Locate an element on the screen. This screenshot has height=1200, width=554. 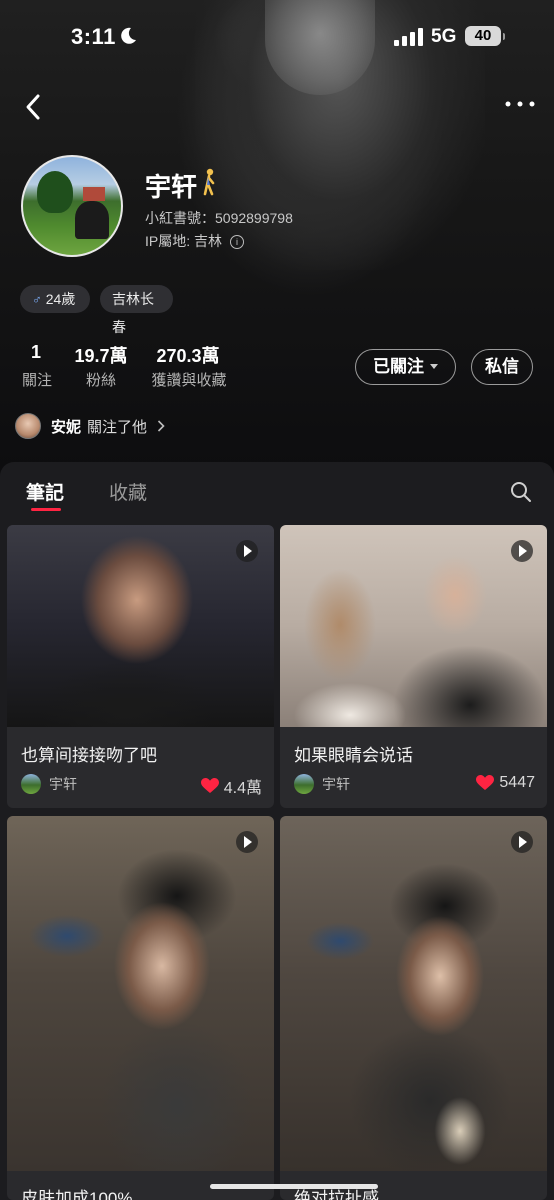
note-card: 如果眼睛会说话 宇轩 5447 is located at coordinates (413, 666).